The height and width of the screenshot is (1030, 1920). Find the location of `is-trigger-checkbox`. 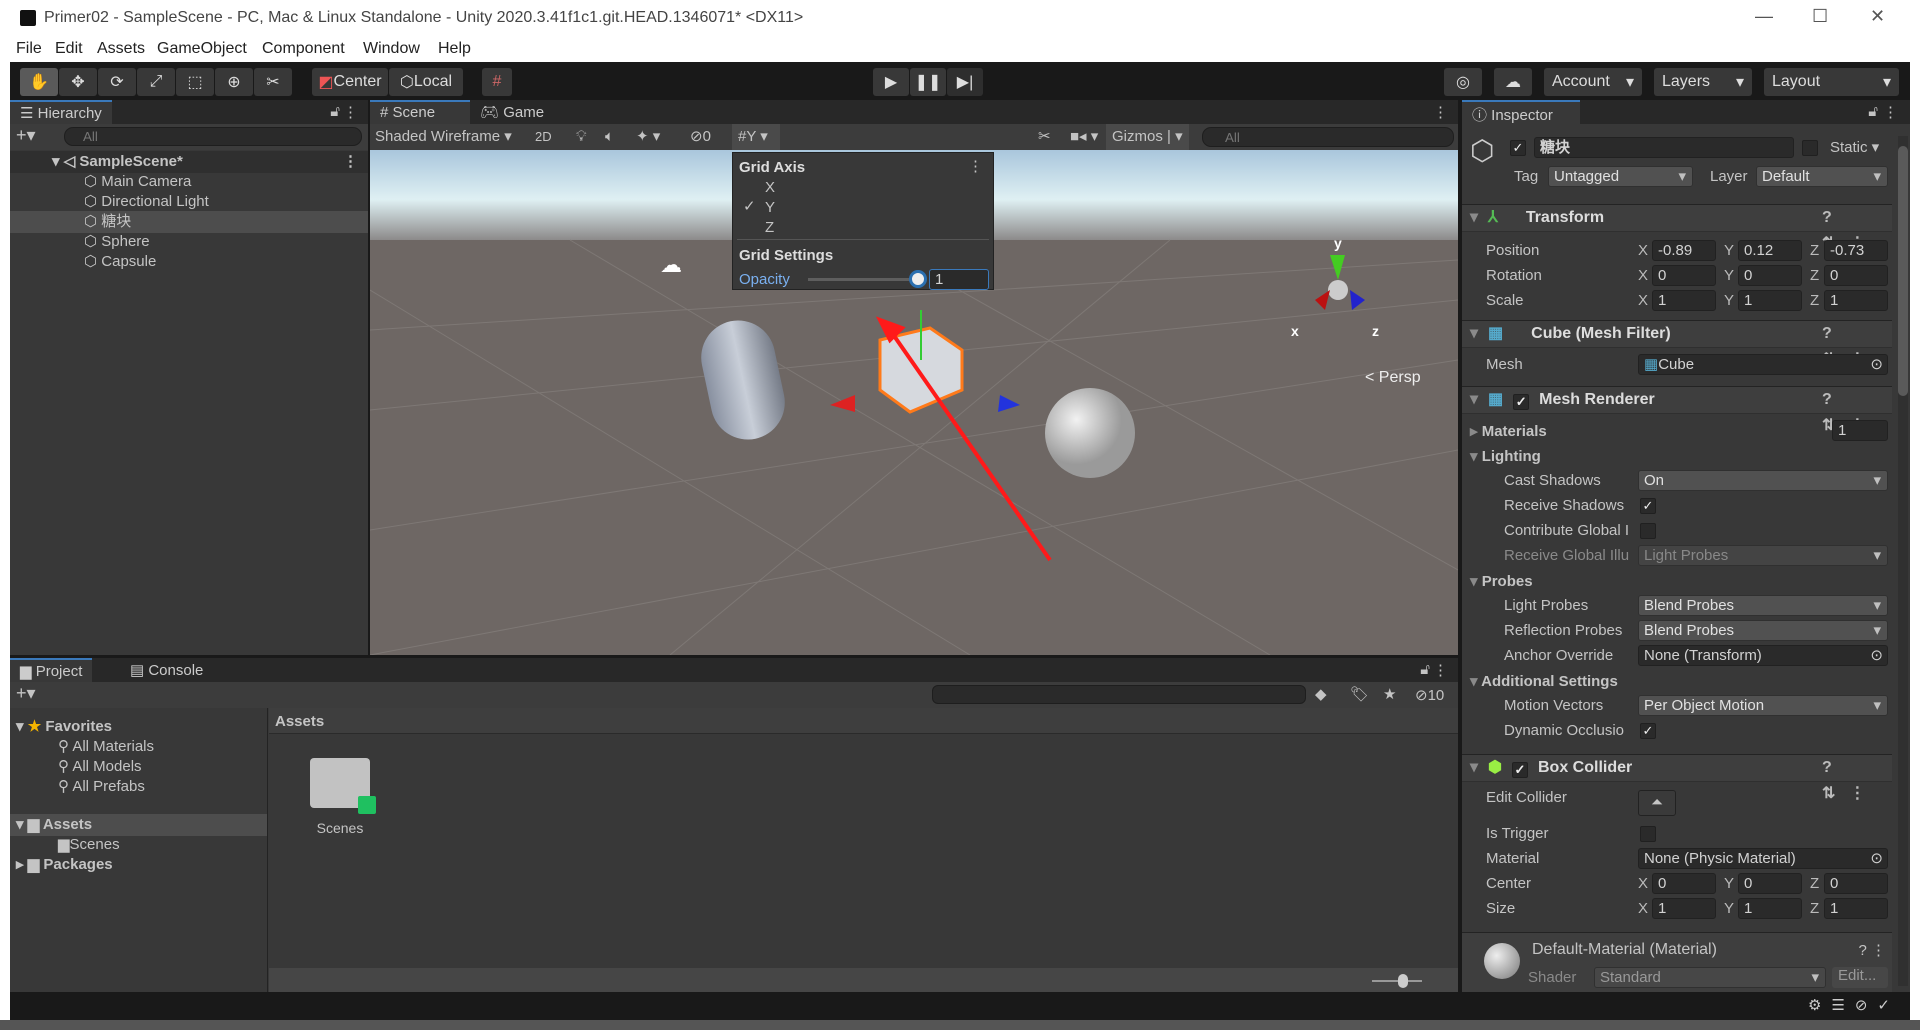

is-trigger-checkbox is located at coordinates (1648, 834).